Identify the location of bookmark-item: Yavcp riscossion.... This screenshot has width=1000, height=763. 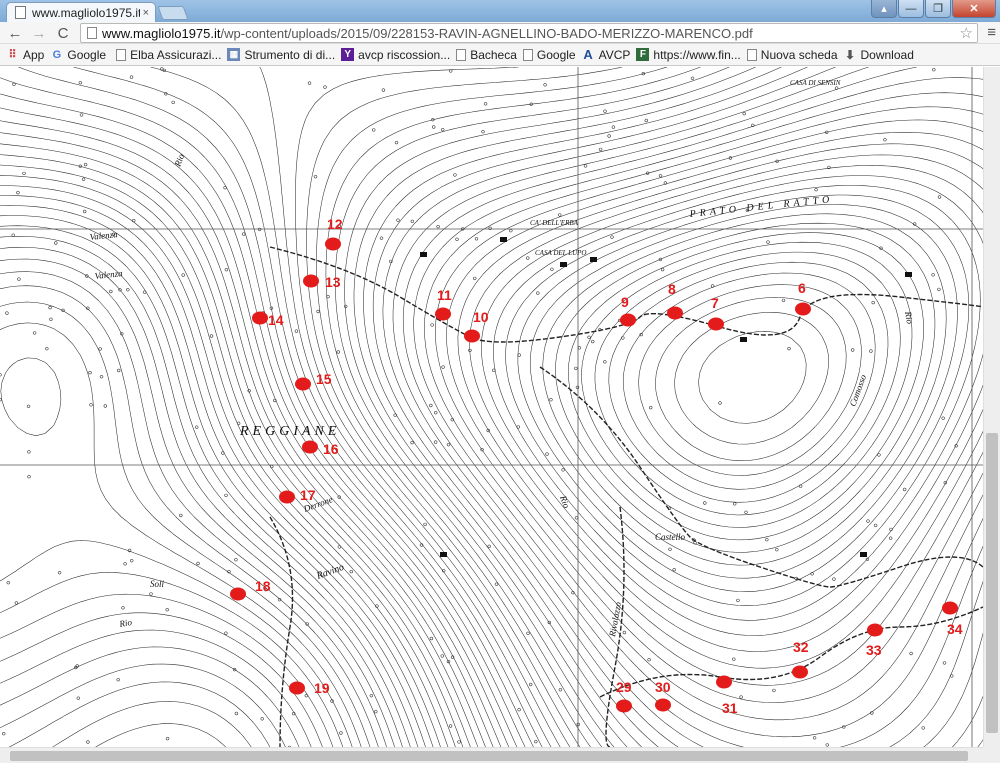
(395, 55).